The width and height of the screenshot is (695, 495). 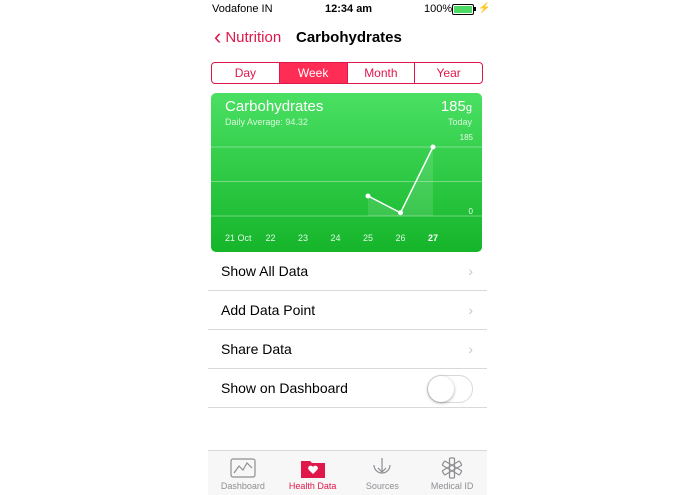 What do you see at coordinates (368, 238) in the screenshot?
I see `x-tick-label: 25` at bounding box center [368, 238].